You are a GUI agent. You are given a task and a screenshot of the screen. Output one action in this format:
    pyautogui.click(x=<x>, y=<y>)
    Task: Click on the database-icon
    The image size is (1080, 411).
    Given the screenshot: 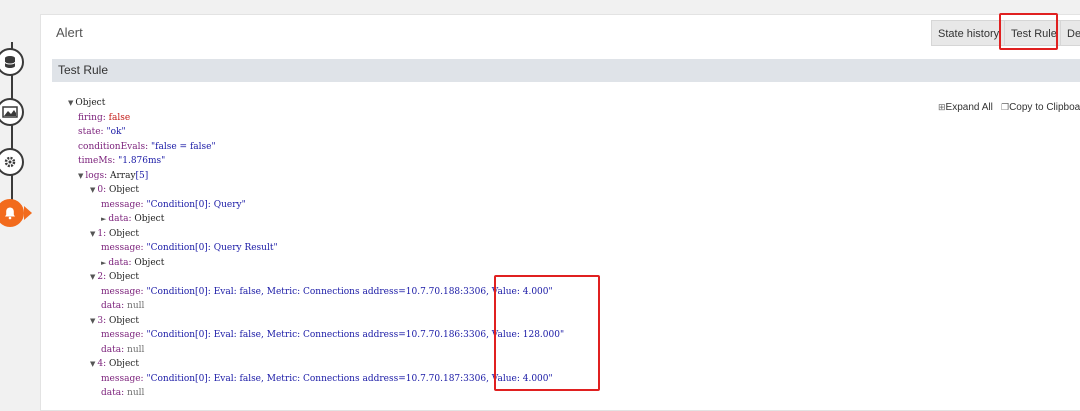 What is the action you would take?
    pyautogui.click(x=12, y=62)
    